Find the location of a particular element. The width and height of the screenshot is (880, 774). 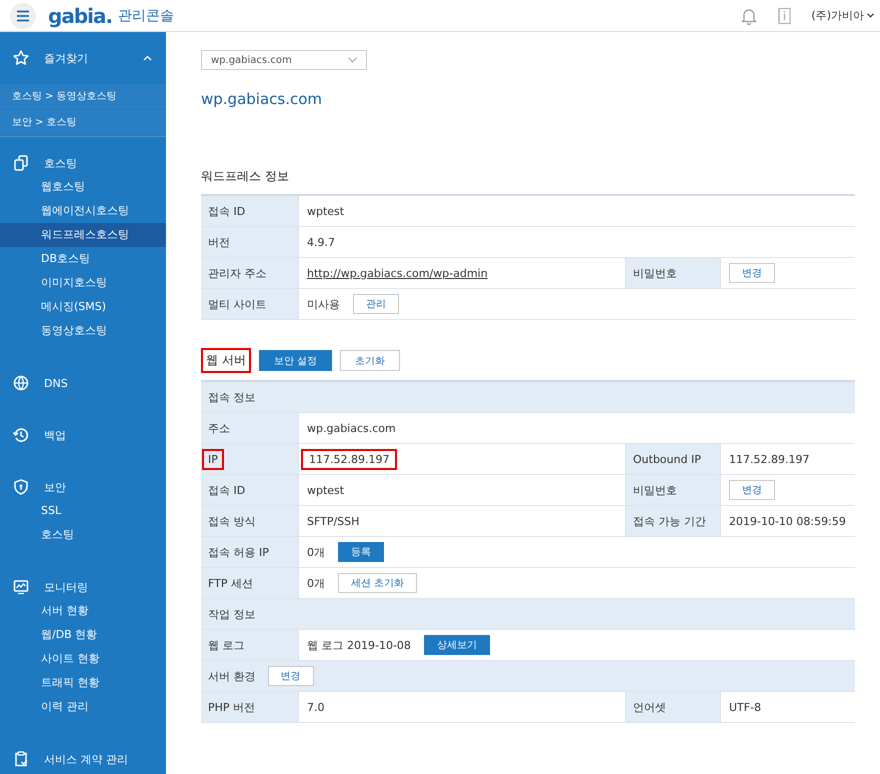

sidebar-item: 웹에이전시호스팅 is located at coordinates (83, 211).